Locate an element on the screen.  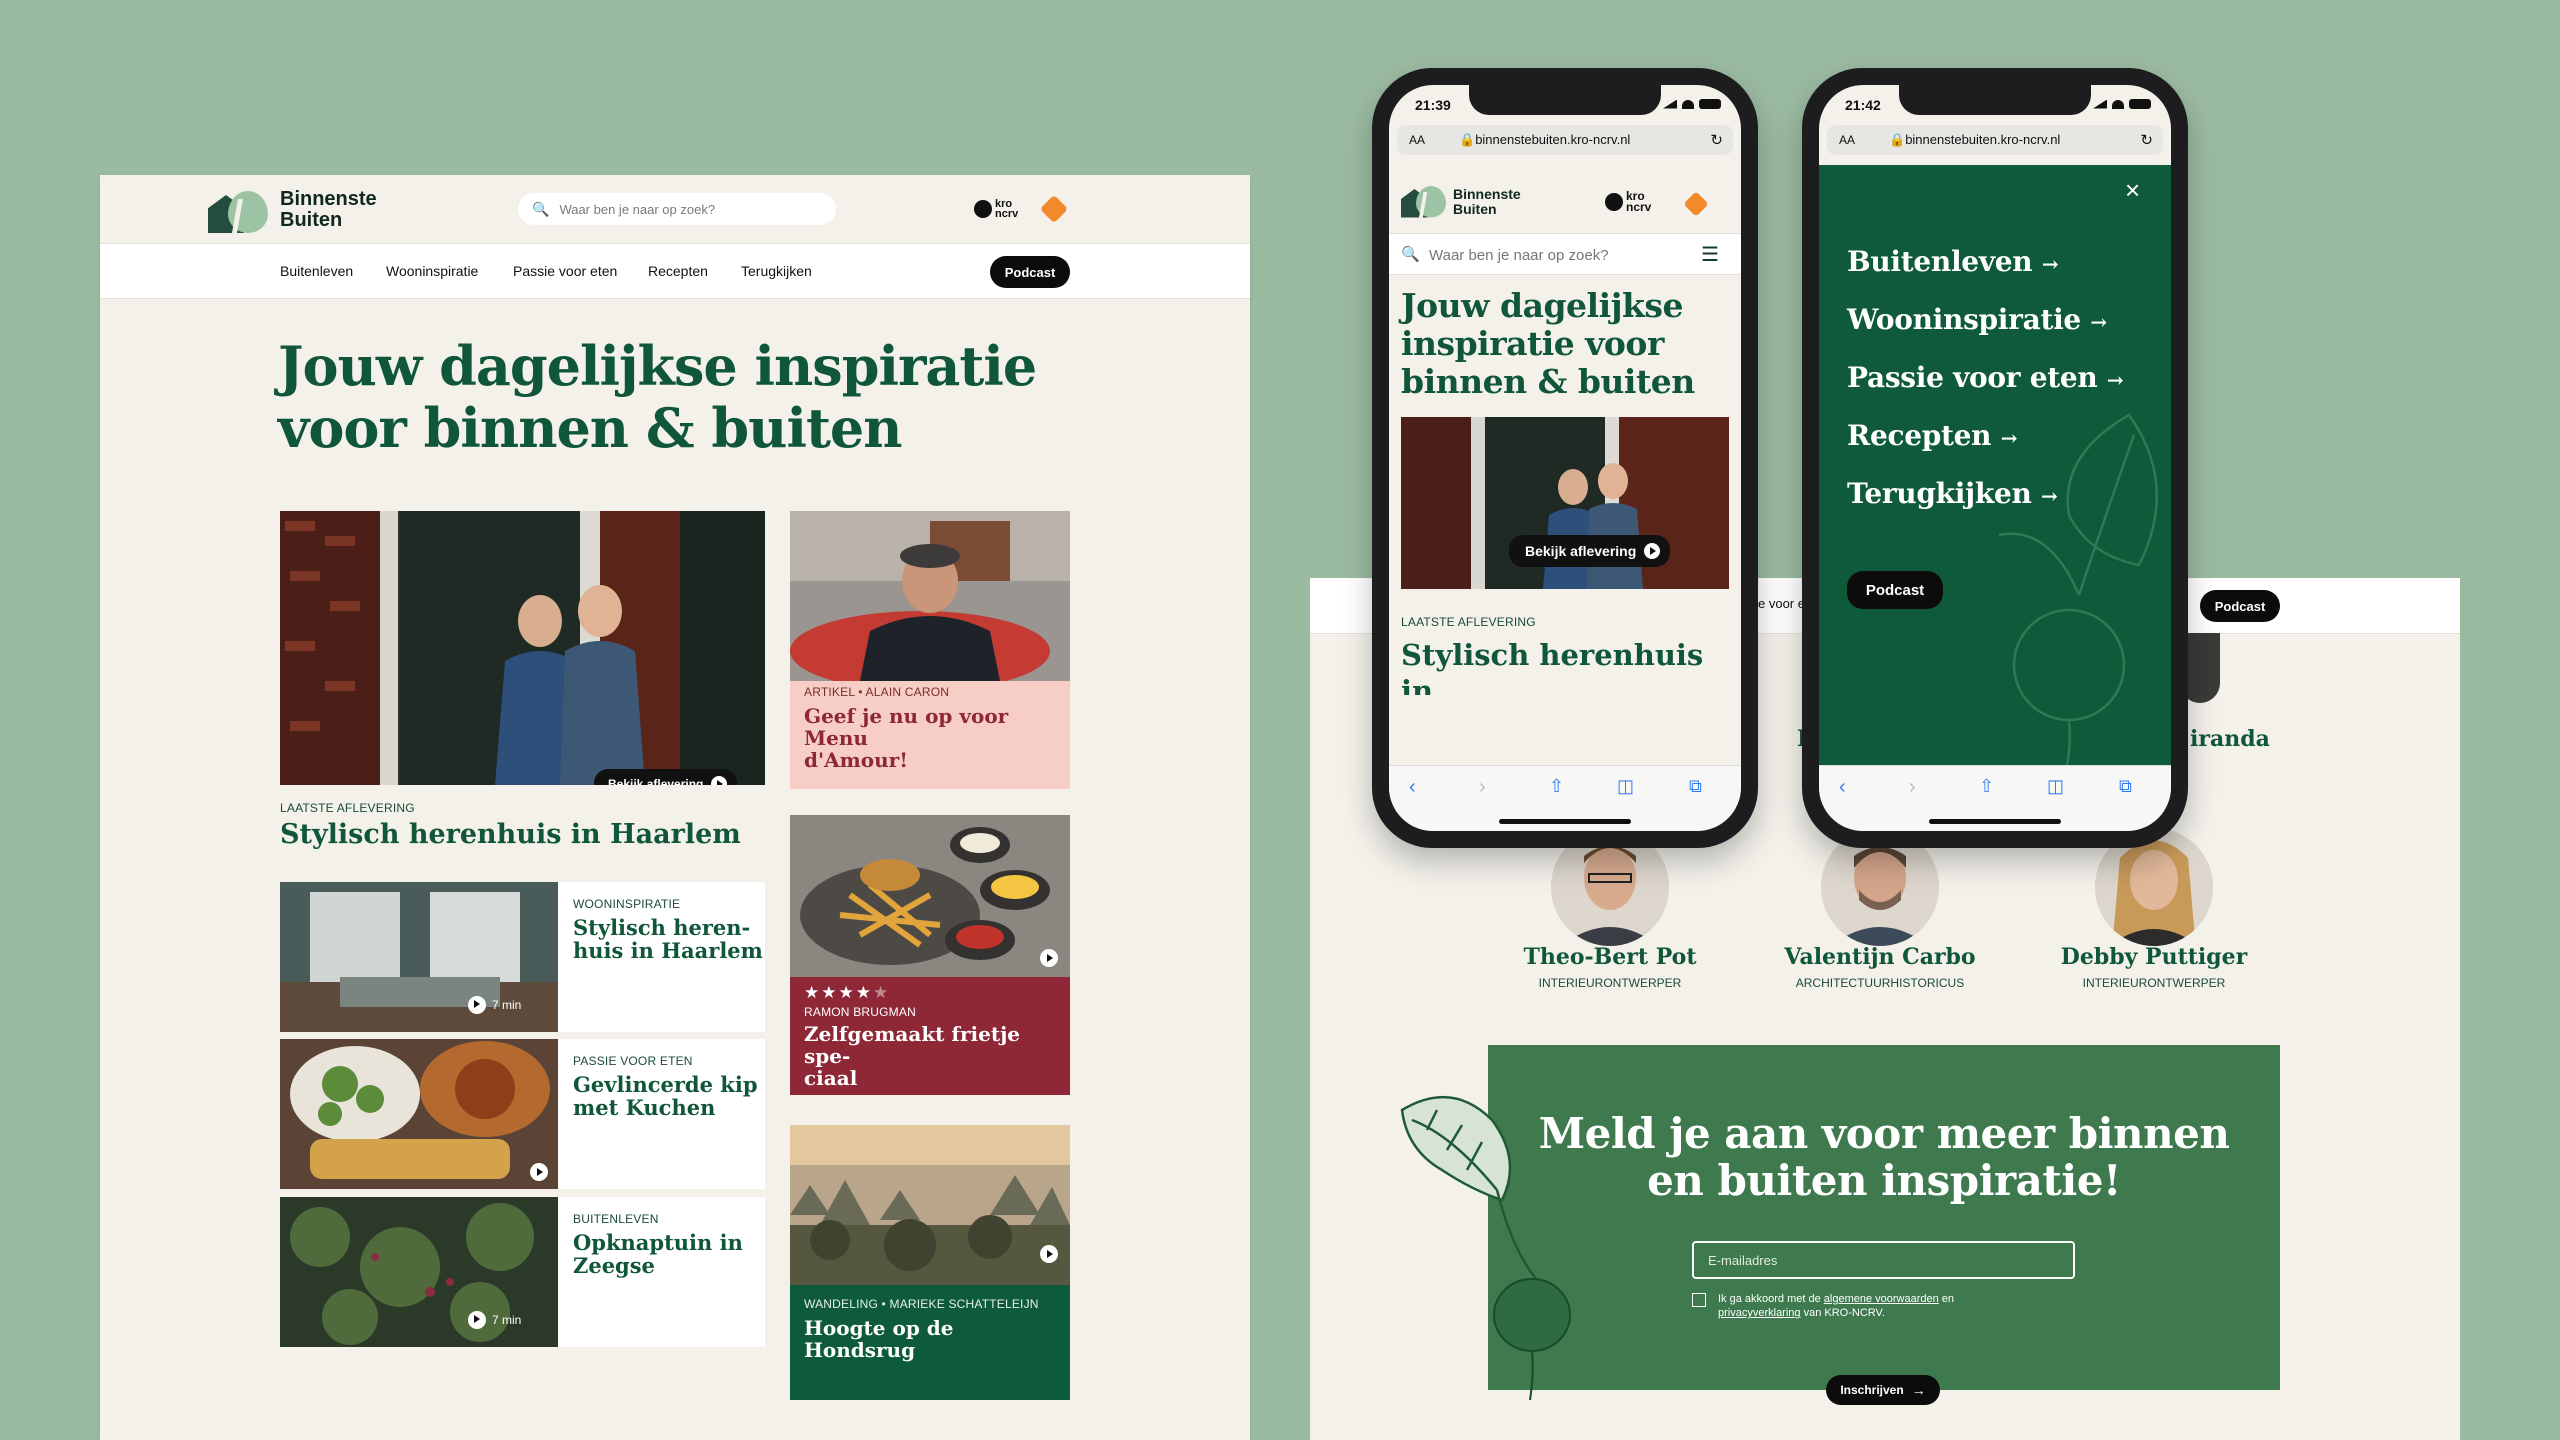
menu-link-buitenleven: Buitenleven → is located at coordinates (1953, 261).